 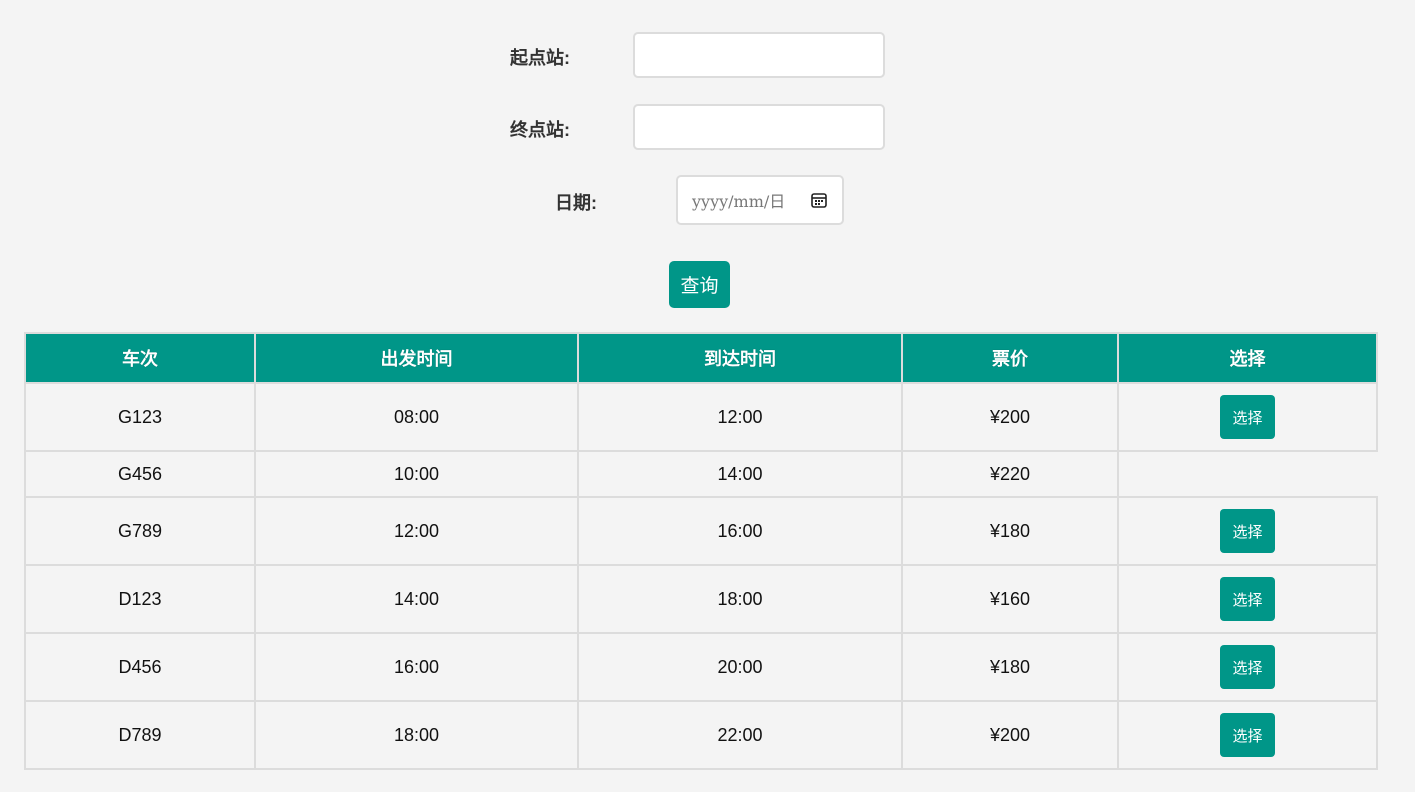 What do you see at coordinates (1010, 474) in the screenshot?
I see `cell-price: ¥220` at bounding box center [1010, 474].